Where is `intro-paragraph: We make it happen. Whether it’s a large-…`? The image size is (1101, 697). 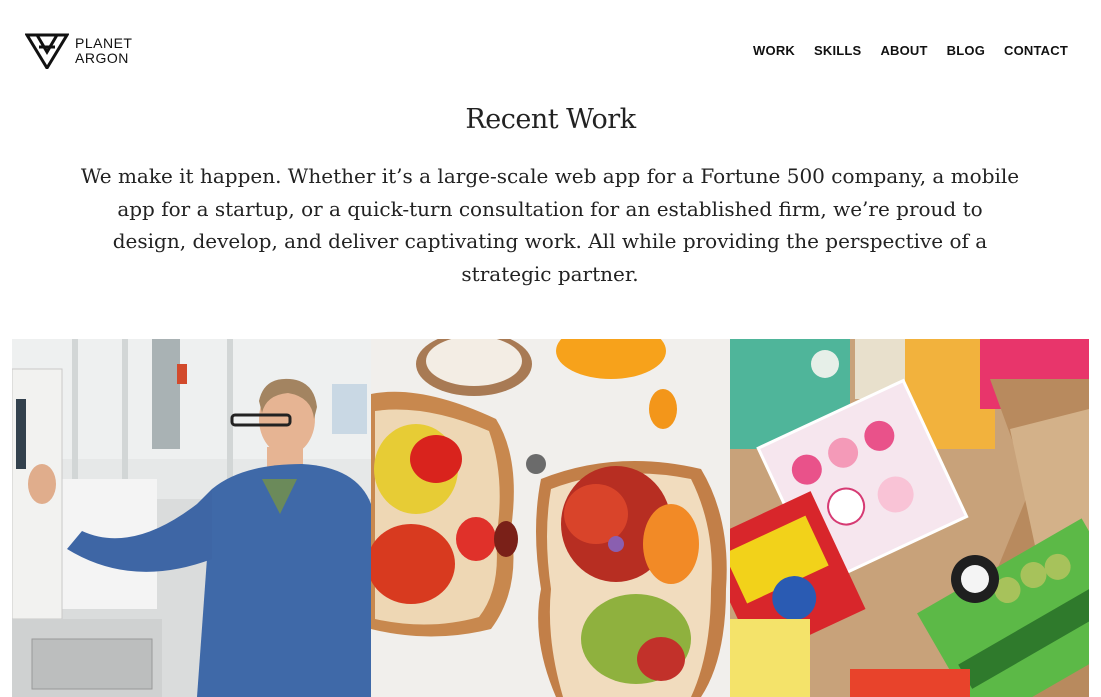
intro-paragraph: We make it happen. Whether it’s a large-… is located at coordinates (550, 225).